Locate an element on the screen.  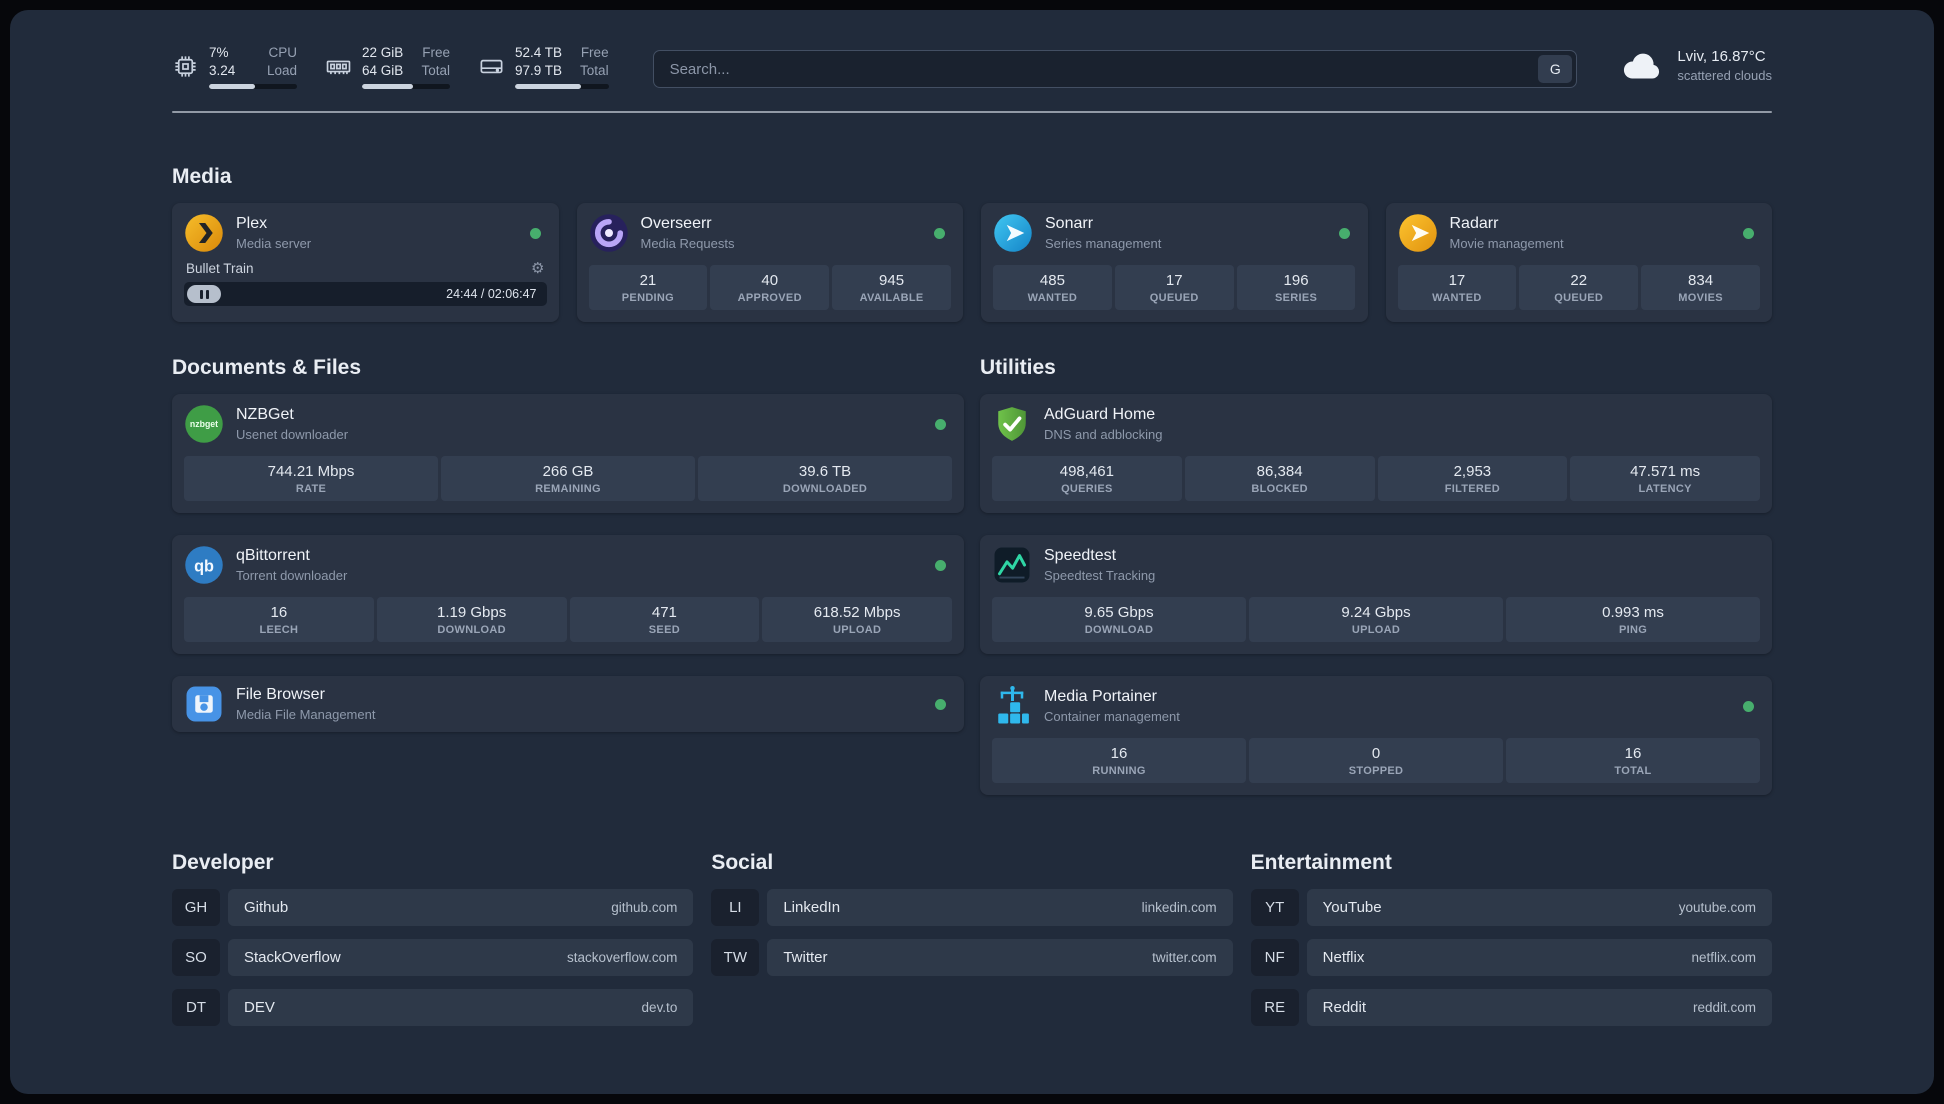
pause-icon is located at coordinates (204, 294).